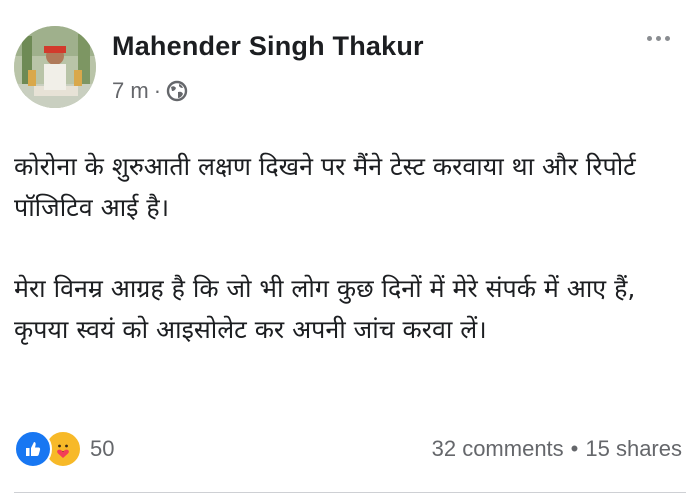  I want to click on post-timestamp: 7 m, so click(130, 91).